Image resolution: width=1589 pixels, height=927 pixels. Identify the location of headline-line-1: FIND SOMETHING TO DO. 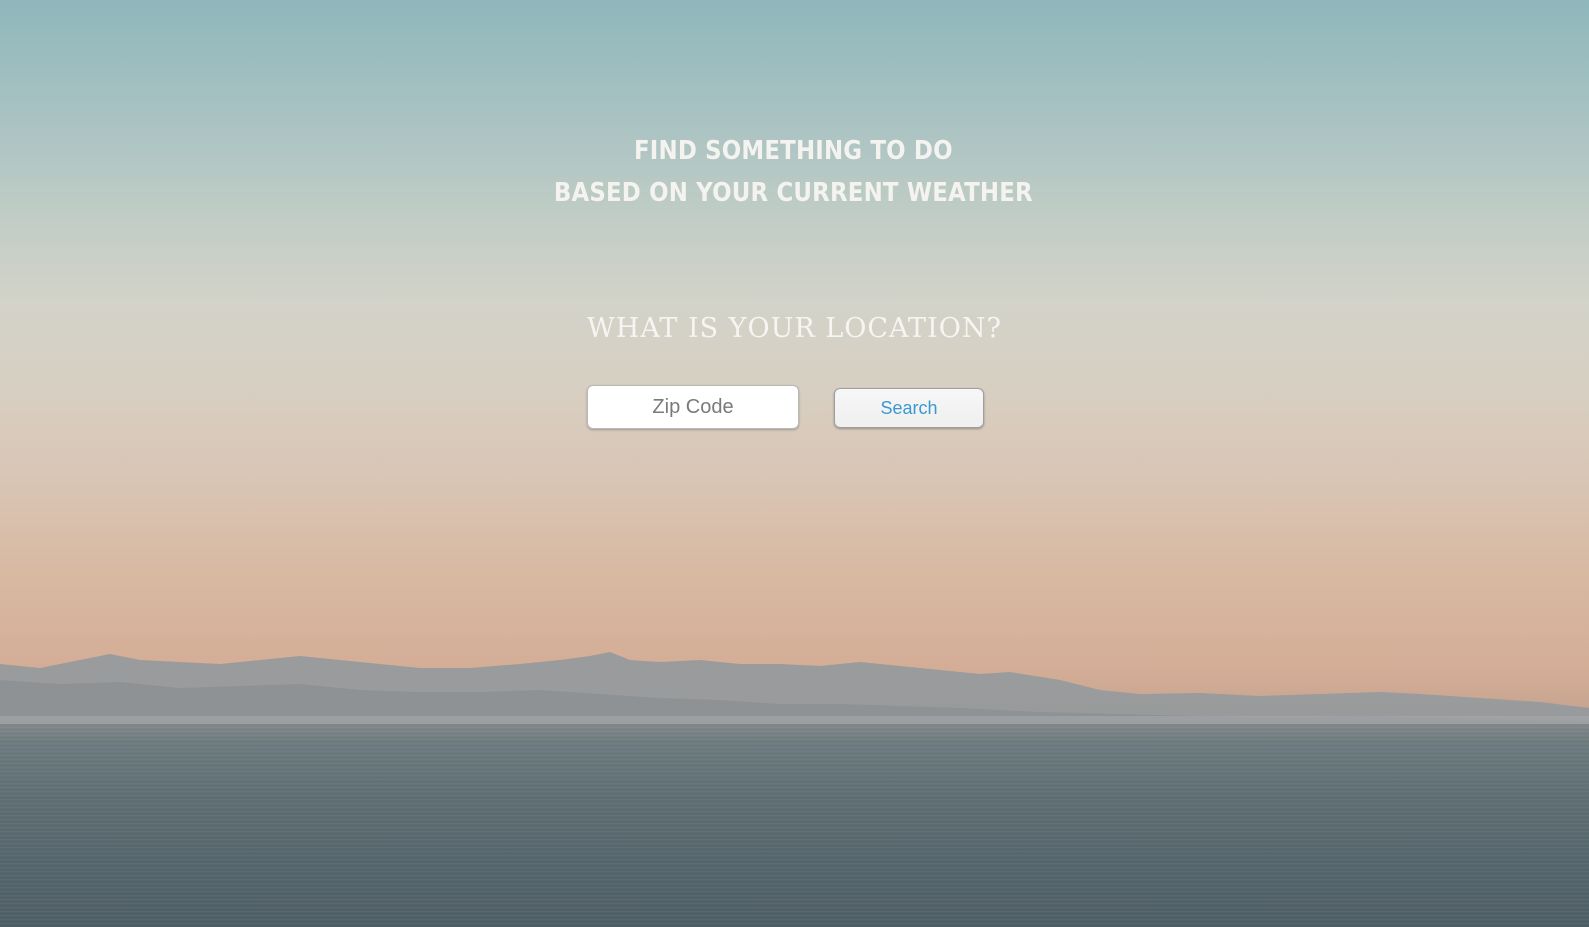
(793, 151).